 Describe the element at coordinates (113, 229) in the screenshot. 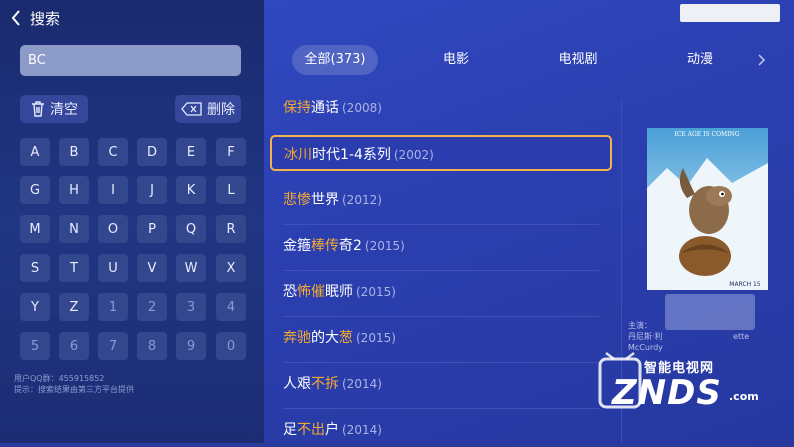

I see `key-o: O` at that location.